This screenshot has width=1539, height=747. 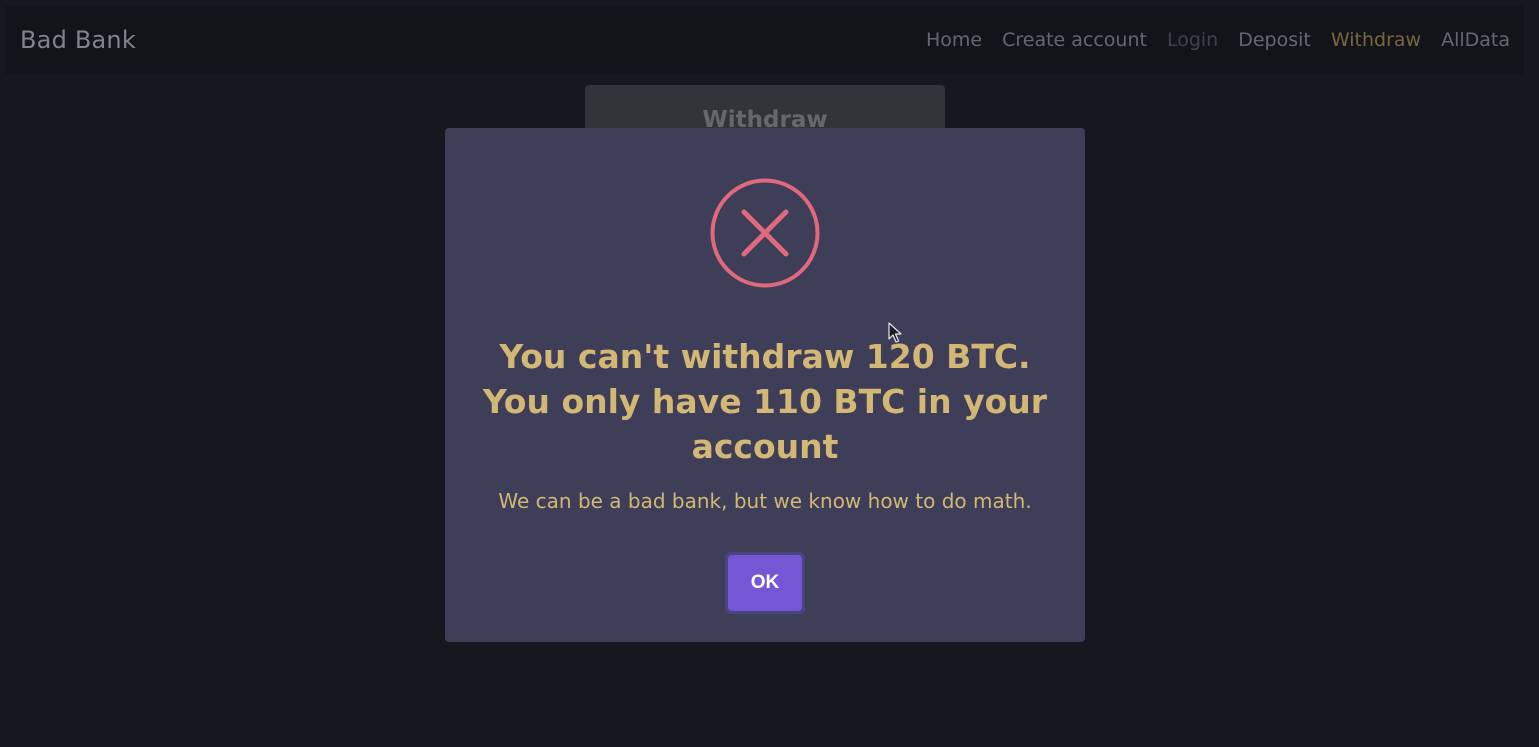 I want to click on ok-button: OK, so click(x=765, y=583).